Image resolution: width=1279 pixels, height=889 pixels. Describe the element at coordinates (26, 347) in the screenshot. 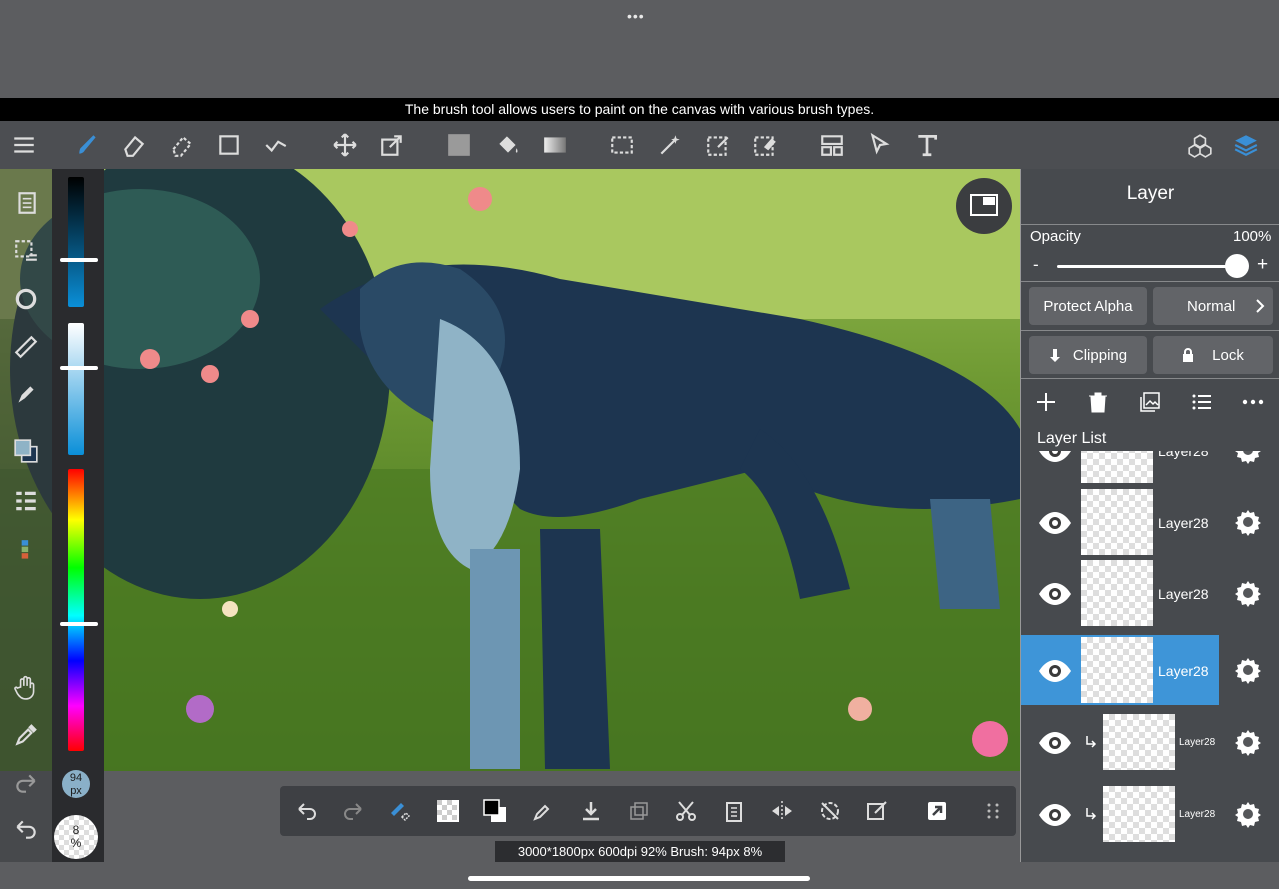

I see `ruler-icon` at that location.